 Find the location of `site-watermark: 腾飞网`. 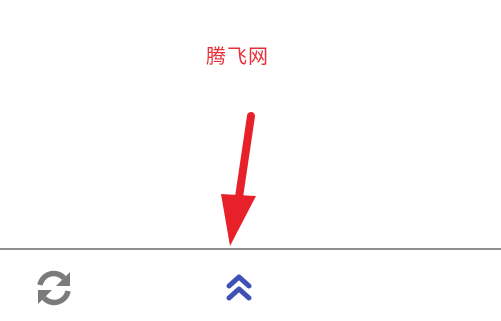

site-watermark: 腾飞网 is located at coordinates (237, 56).